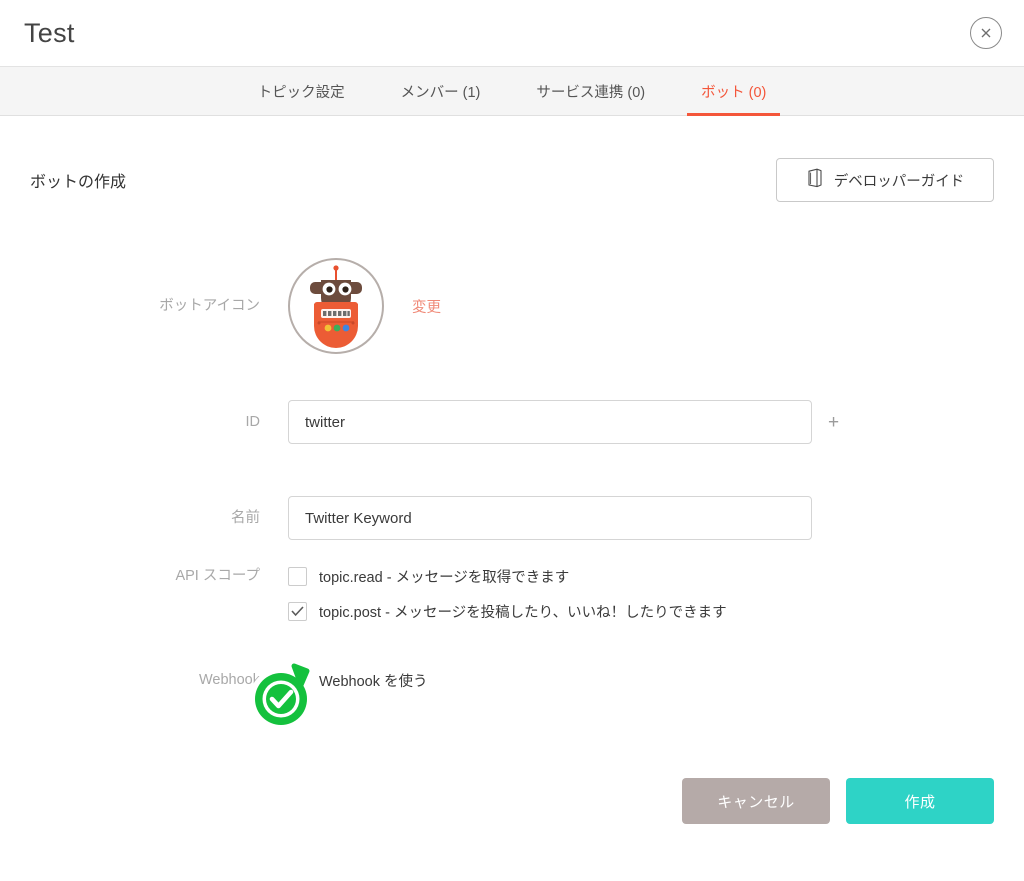  I want to click on api-scope-label: API スコープ, so click(217, 576).